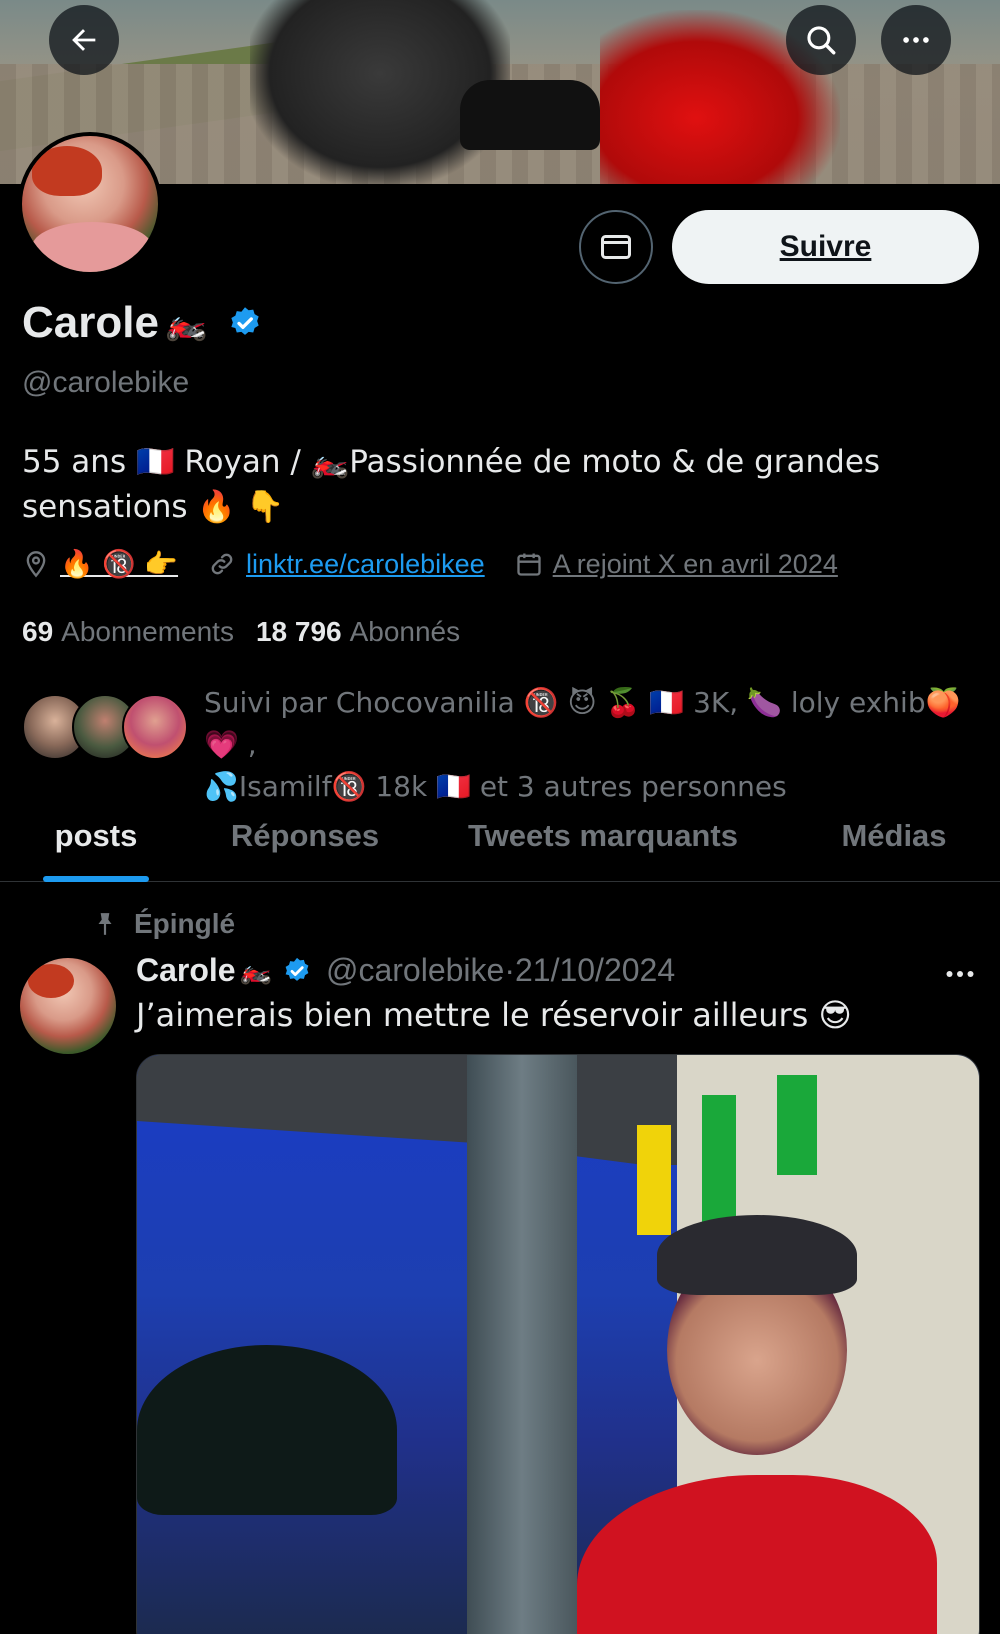 This screenshot has height=1634, width=1000. What do you see at coordinates (96, 836) in the screenshot?
I see `tab-posts: posts` at bounding box center [96, 836].